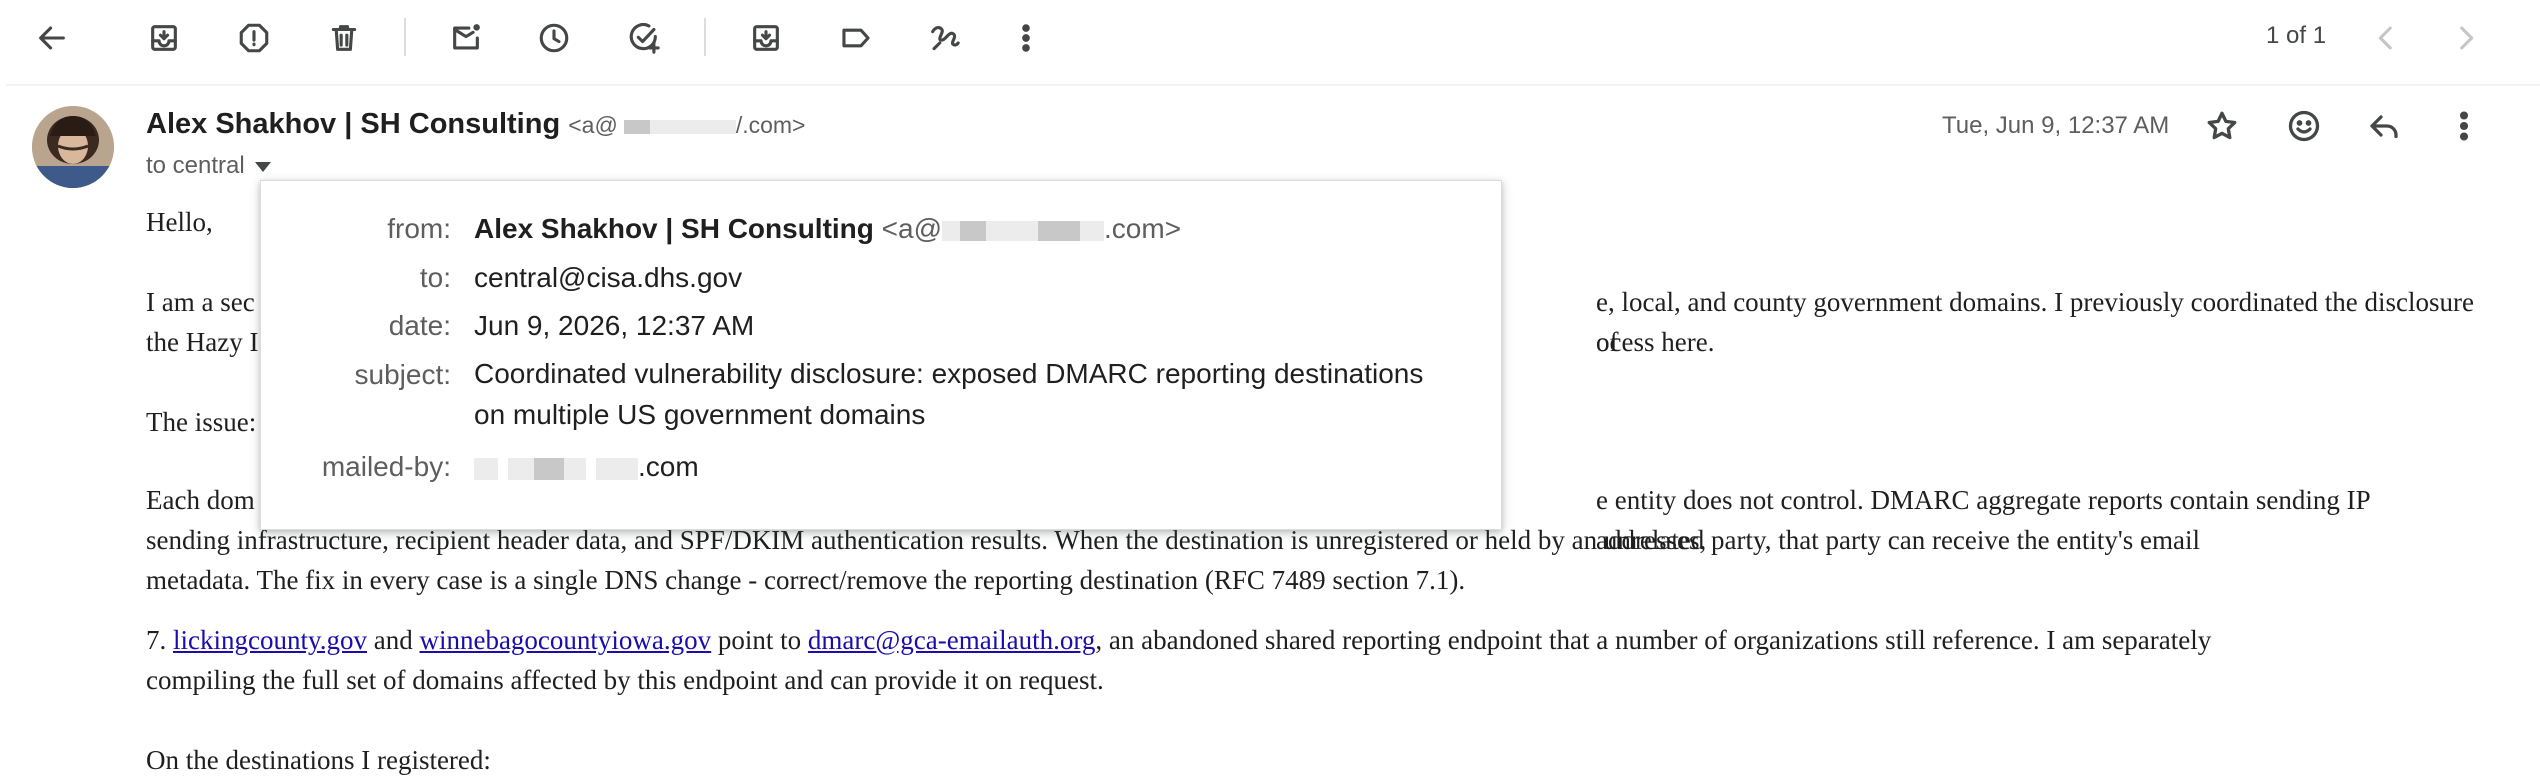 This screenshot has height=780, width=2540. Describe the element at coordinates (318, 760) in the screenshot. I see `body-destinations-heading: On the destinations I registered:` at that location.